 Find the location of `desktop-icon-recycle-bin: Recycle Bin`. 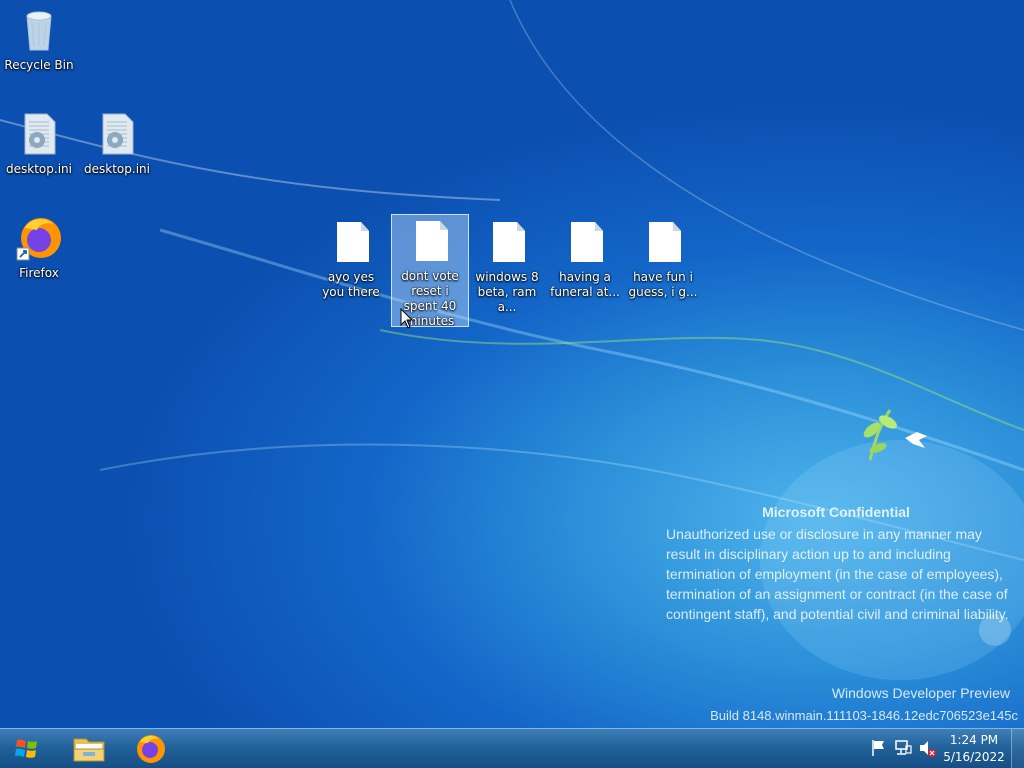

desktop-icon-recycle-bin: Recycle Bin is located at coordinates (39, 38).